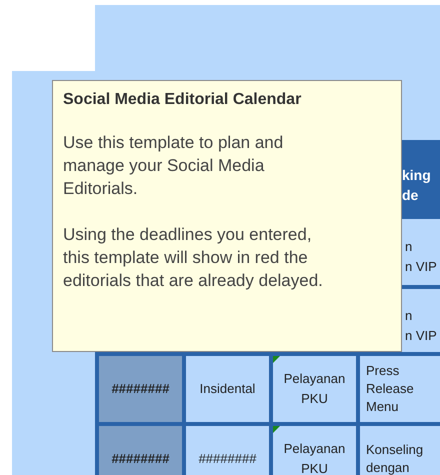 The image size is (440, 475). Describe the element at coordinates (227, 389) in the screenshot. I see `table-cell: Insidental` at that location.